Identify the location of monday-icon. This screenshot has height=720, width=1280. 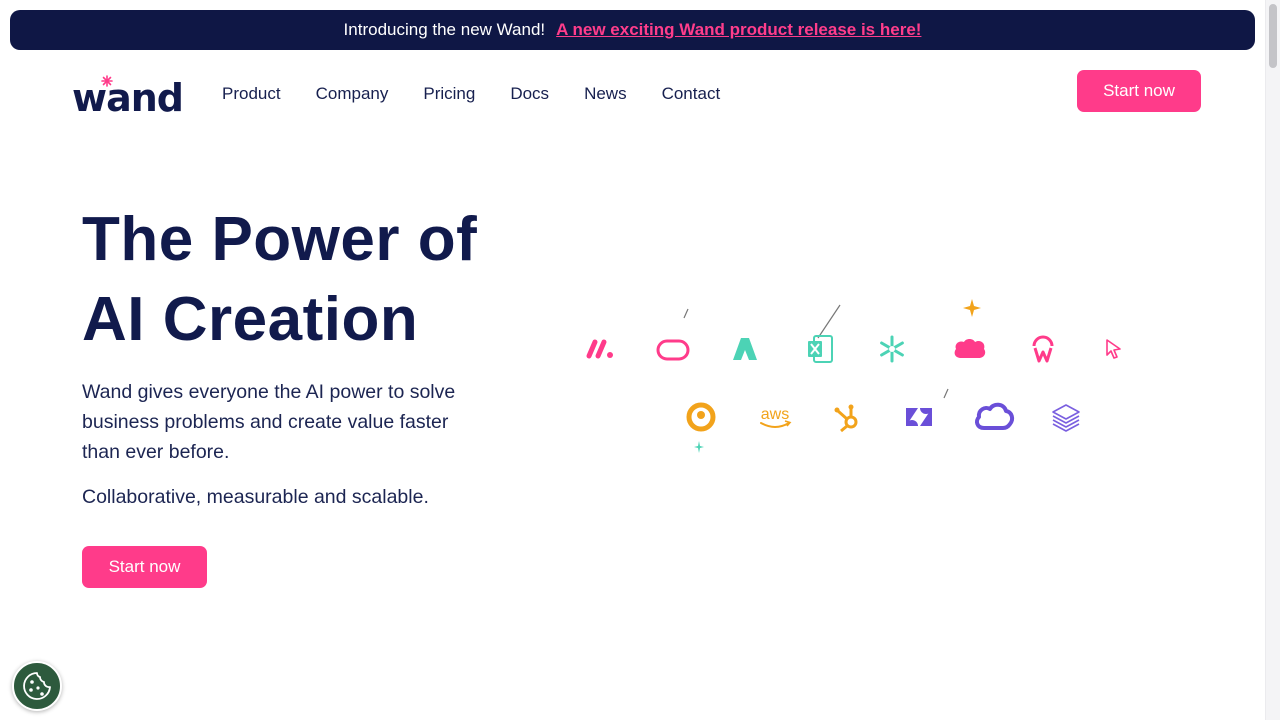
(599, 349).